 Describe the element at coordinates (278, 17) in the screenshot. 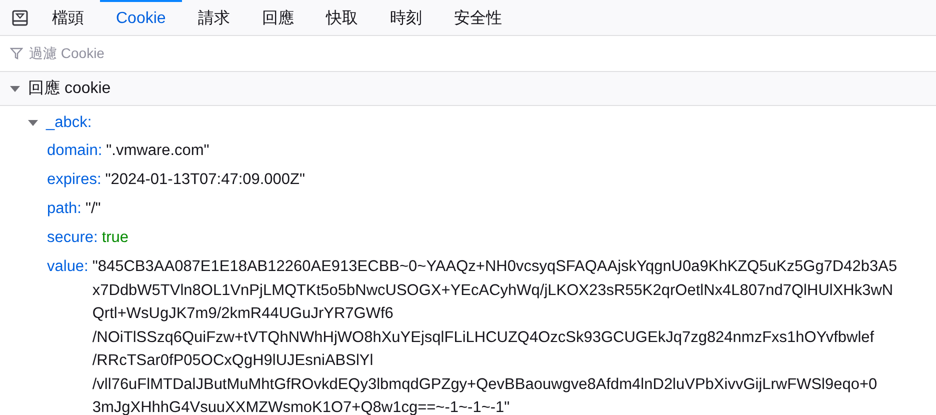

I see `tab: 回應` at that location.